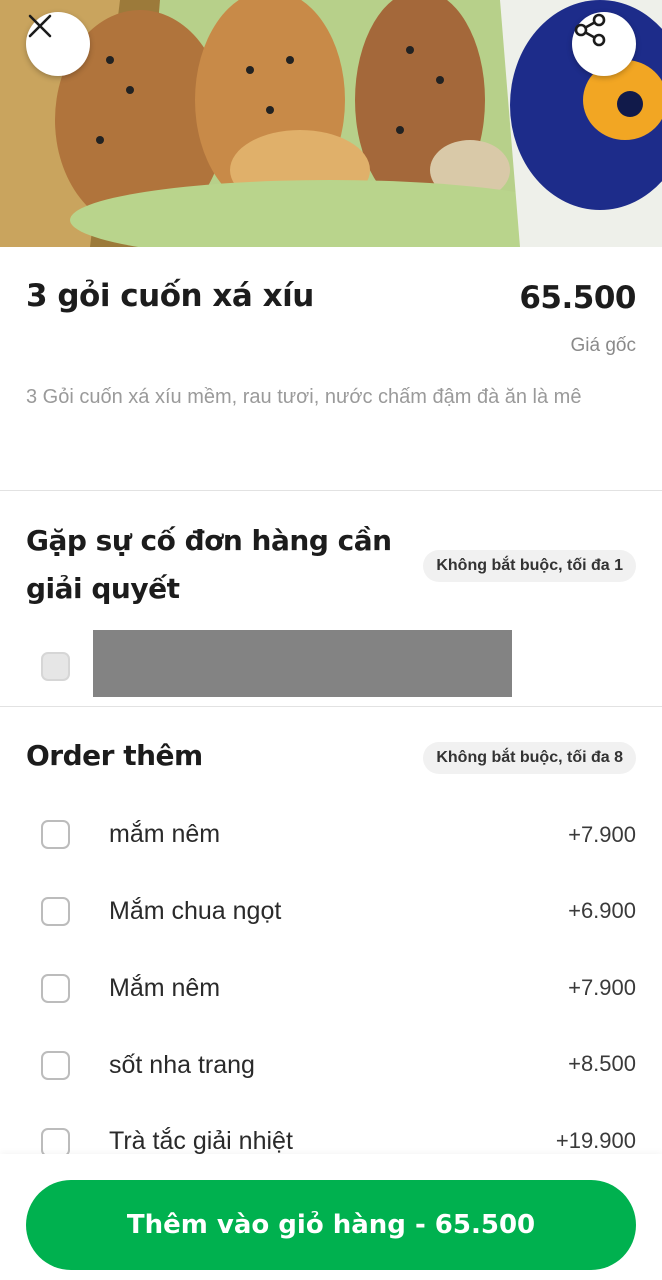 The image size is (662, 1280). Describe the element at coordinates (55, 666) in the screenshot. I see `issue-option-checkbox` at that location.